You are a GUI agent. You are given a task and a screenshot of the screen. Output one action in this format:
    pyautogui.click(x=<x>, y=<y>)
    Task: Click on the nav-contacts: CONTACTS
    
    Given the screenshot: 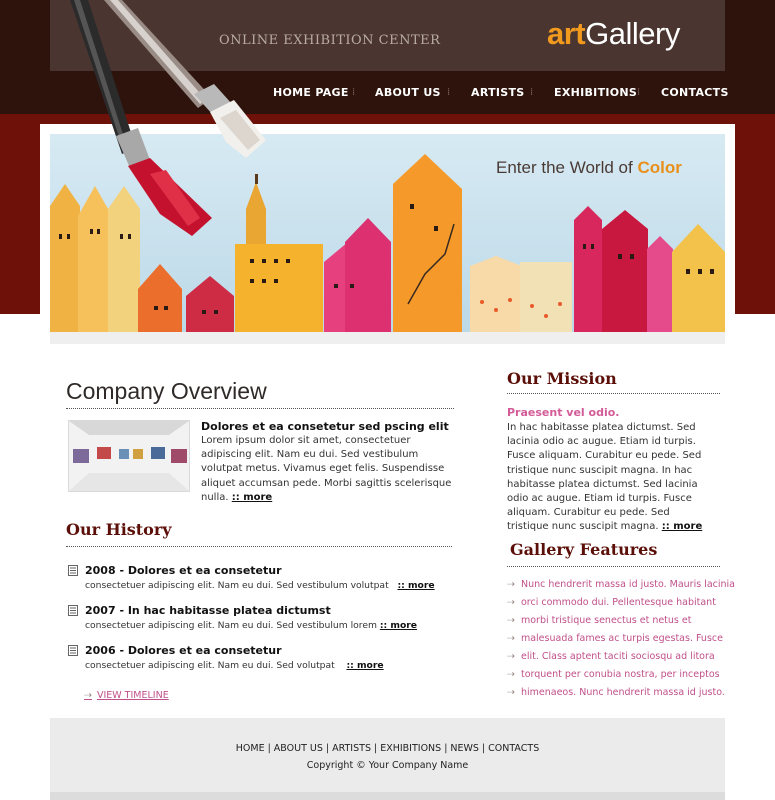 What is the action you would take?
    pyautogui.click(x=695, y=92)
    